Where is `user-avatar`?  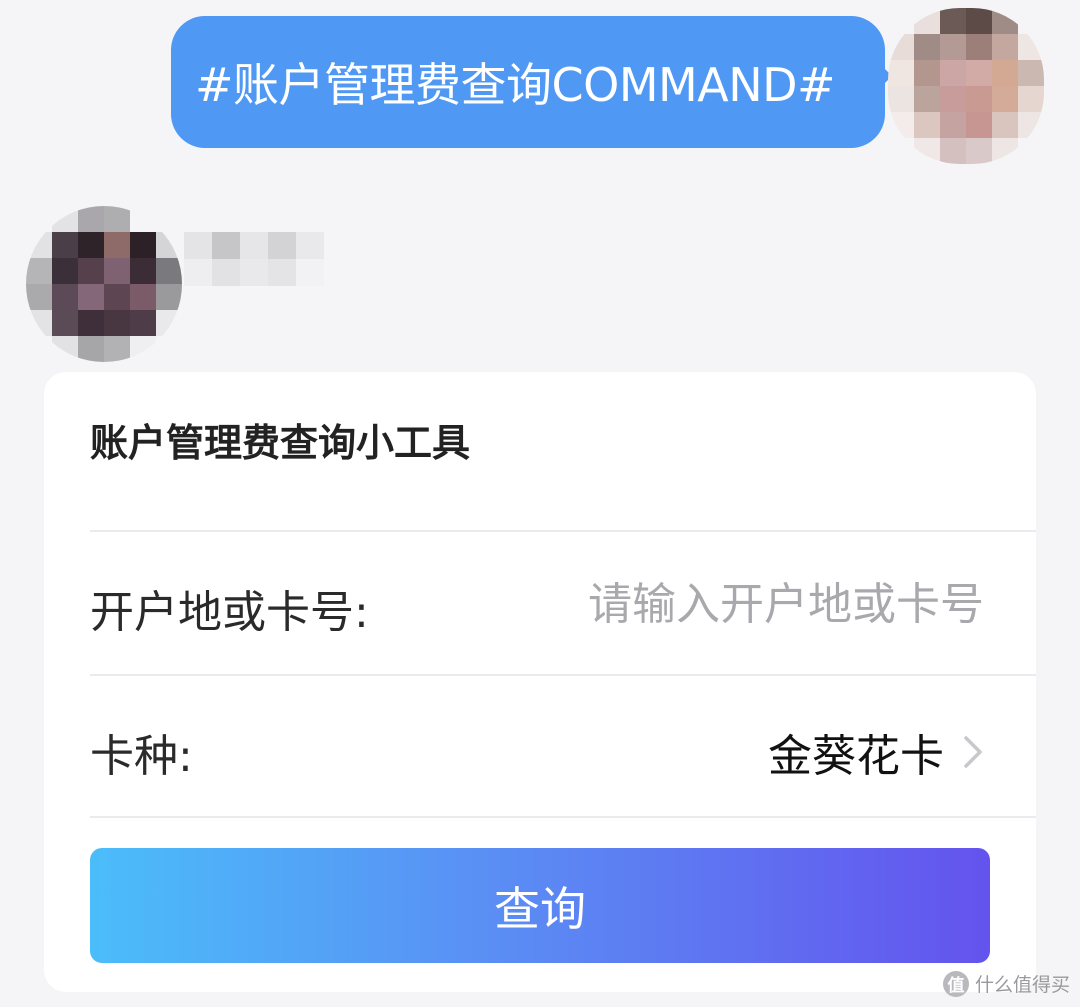
user-avatar is located at coordinates (966, 86).